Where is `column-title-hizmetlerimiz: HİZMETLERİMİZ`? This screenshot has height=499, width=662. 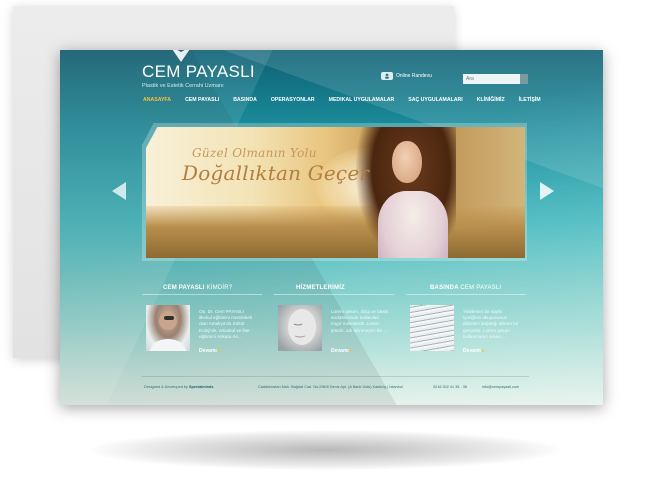 column-title-hizmetlerimiz: HİZMETLERİMİZ is located at coordinates (320, 288).